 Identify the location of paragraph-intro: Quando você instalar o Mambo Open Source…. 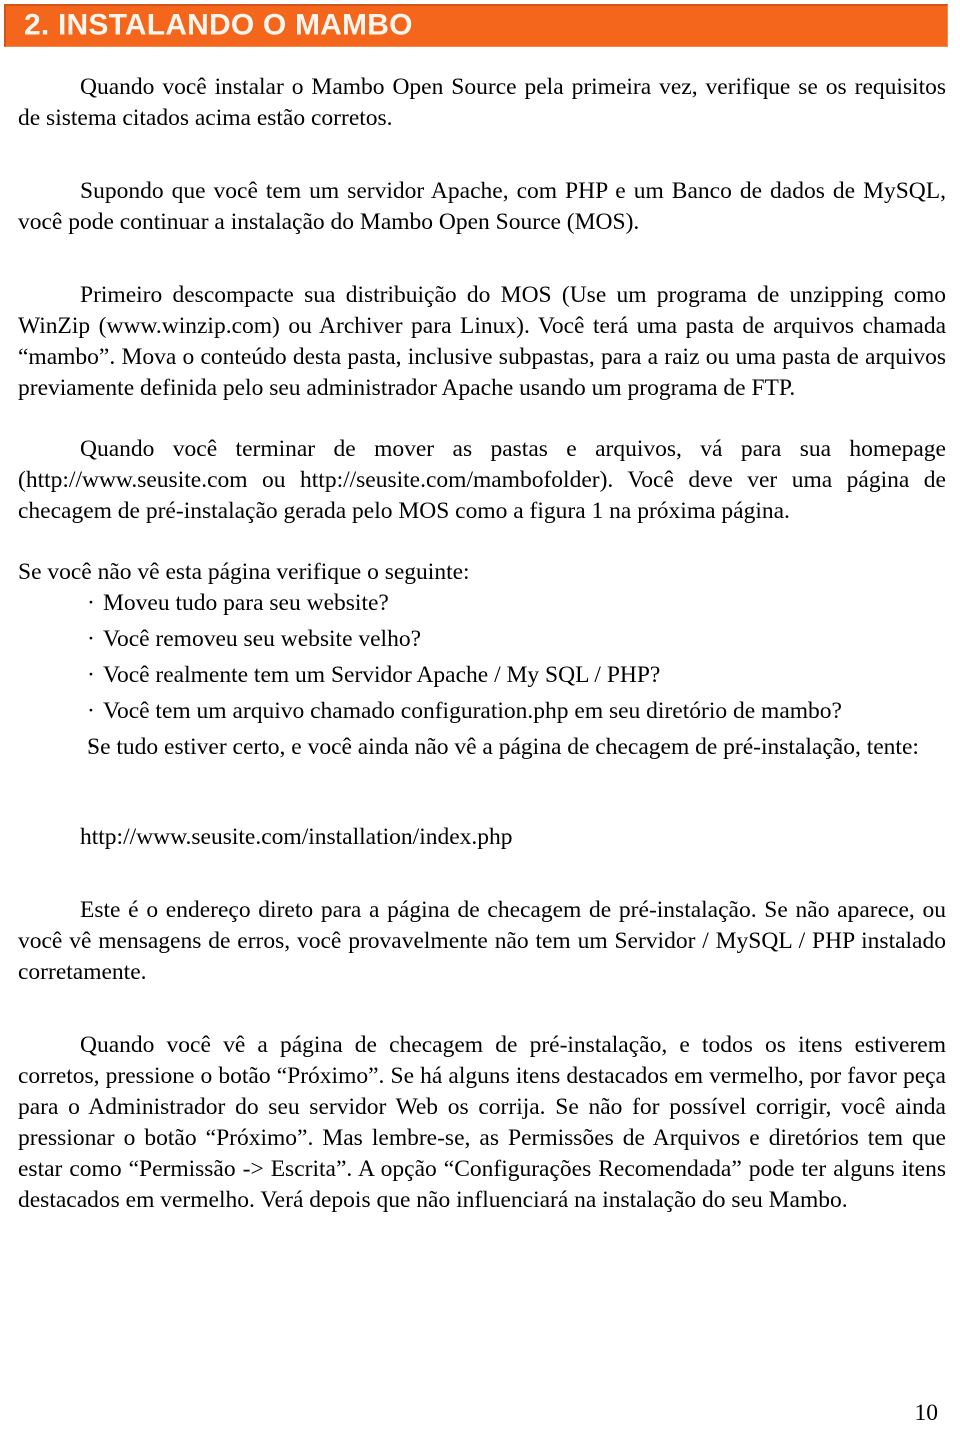
(482, 103).